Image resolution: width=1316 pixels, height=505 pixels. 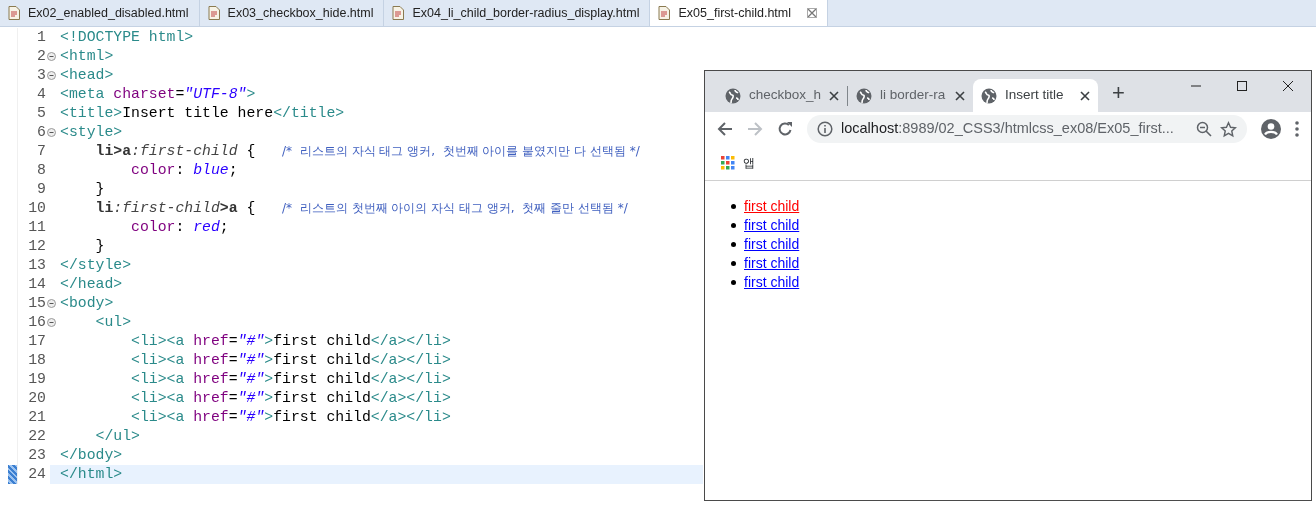 I want to click on code-line: <ul>, so click(x=113, y=322).